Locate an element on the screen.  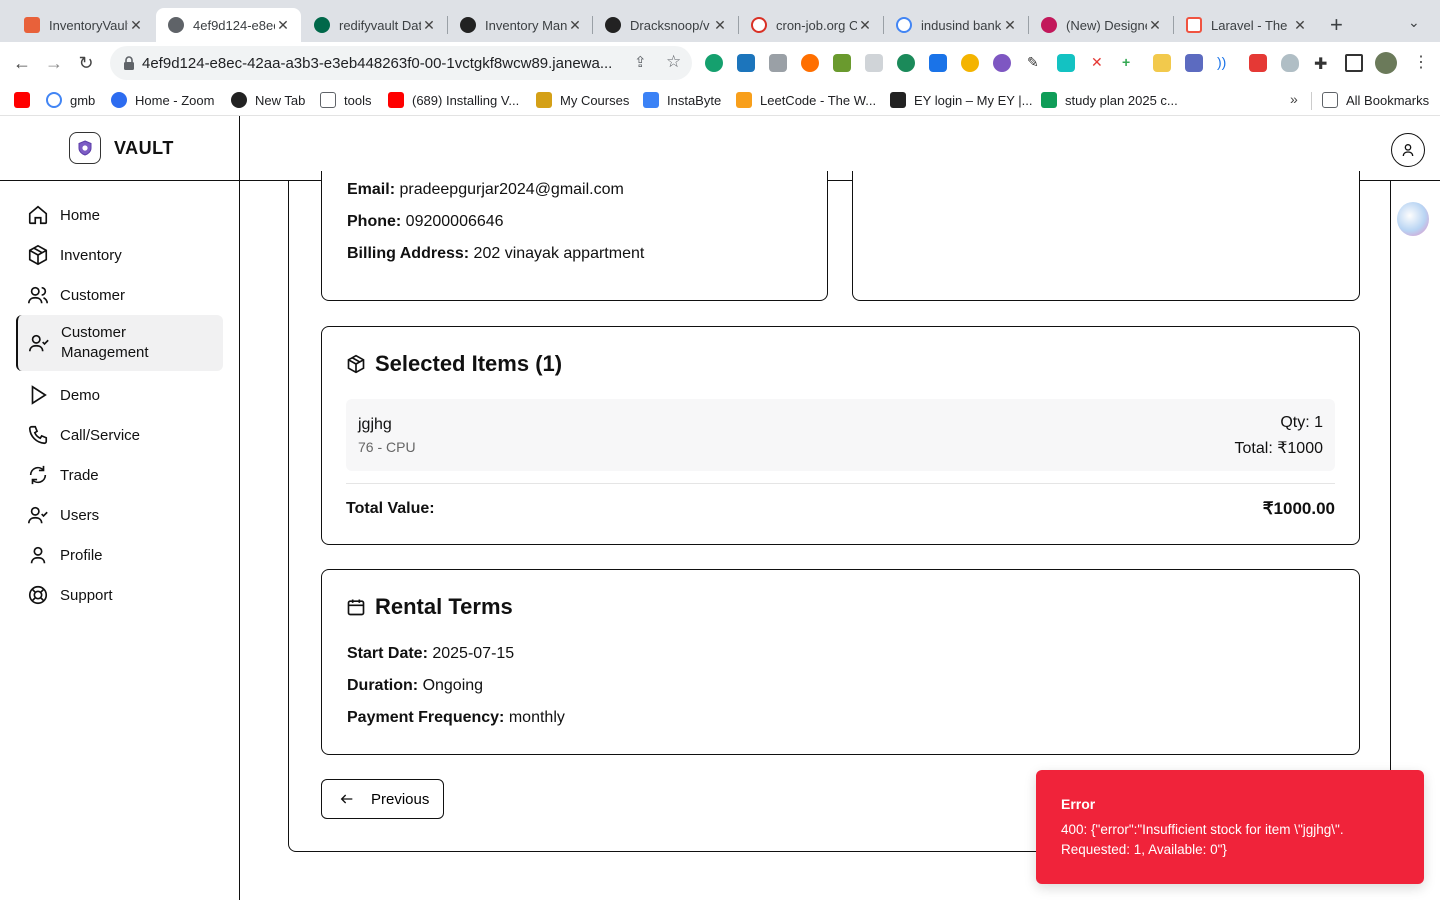
lock-icon is located at coordinates (129, 63).